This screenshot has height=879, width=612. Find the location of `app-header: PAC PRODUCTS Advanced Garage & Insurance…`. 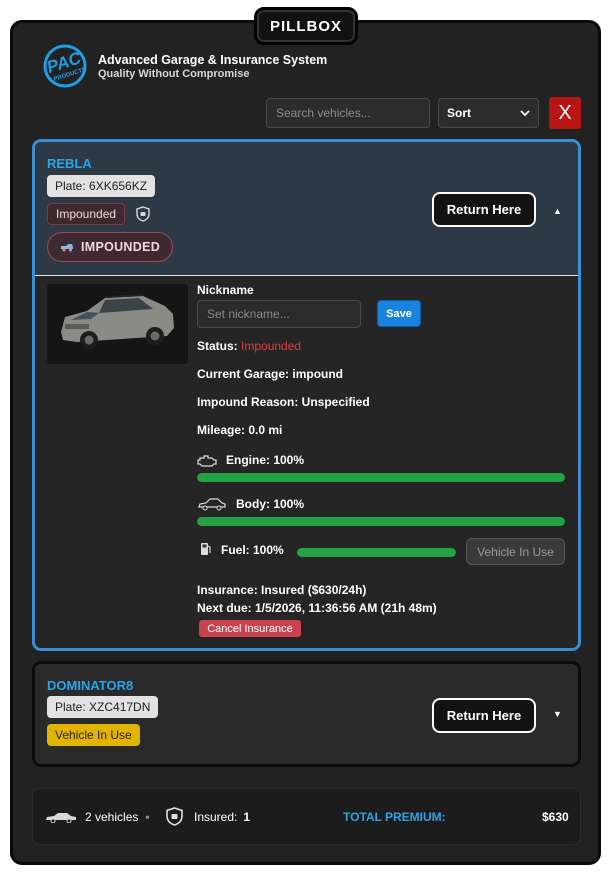

app-header: PAC PRODUCTS Advanced Garage & Insurance… is located at coordinates (183, 66).